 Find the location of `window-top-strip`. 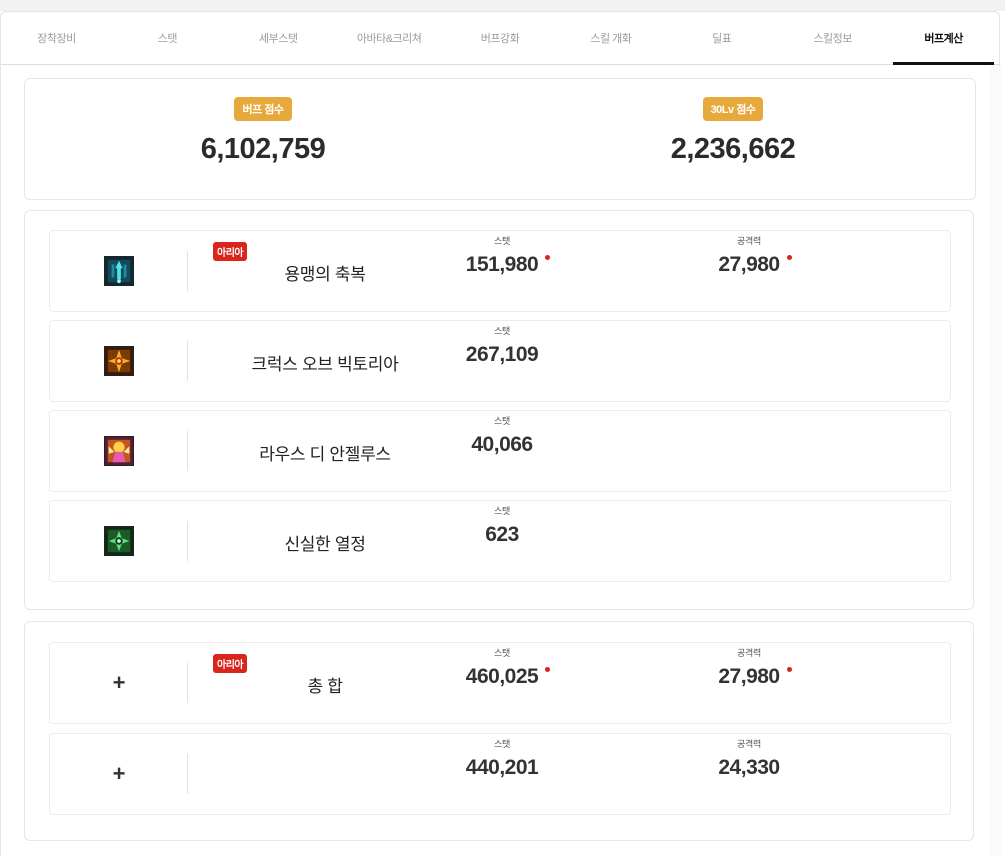

window-top-strip is located at coordinates (502, 5).